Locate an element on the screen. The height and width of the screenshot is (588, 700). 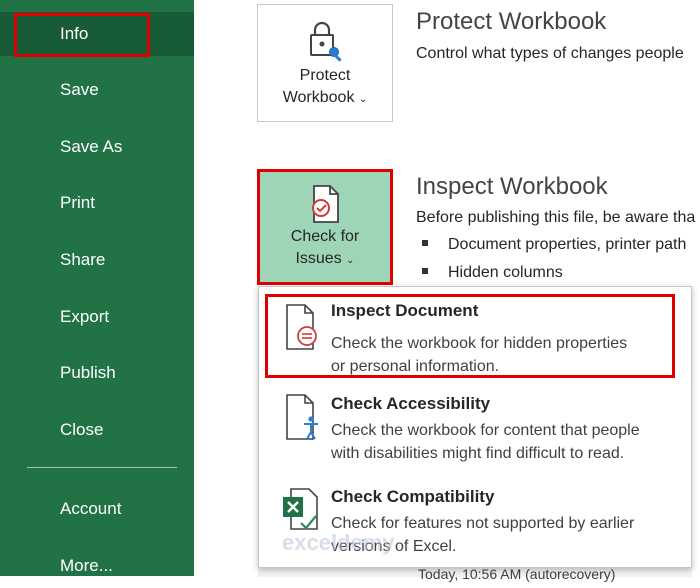
nav-save-as: Save As is located at coordinates (97, 147).